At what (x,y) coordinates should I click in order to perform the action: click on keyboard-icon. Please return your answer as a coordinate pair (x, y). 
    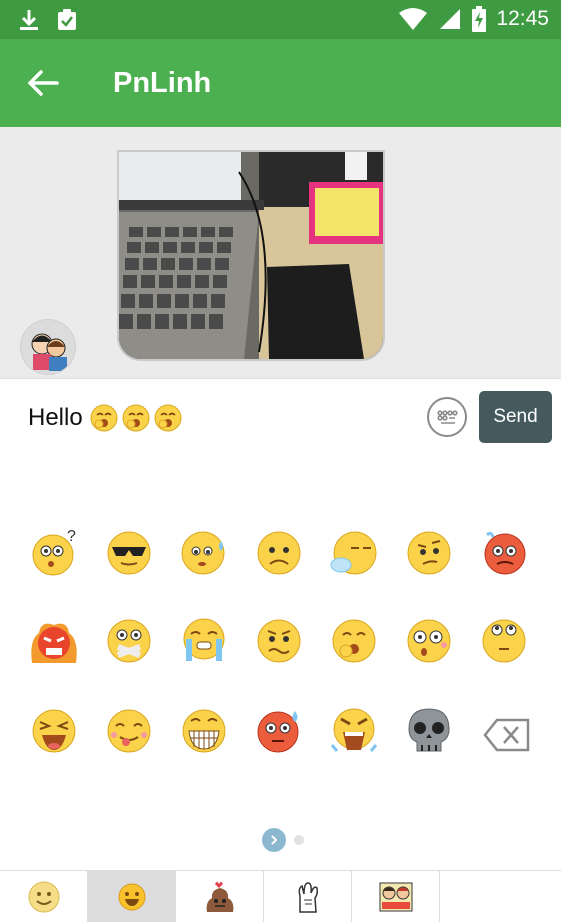
    Looking at the image, I should click on (447, 417).